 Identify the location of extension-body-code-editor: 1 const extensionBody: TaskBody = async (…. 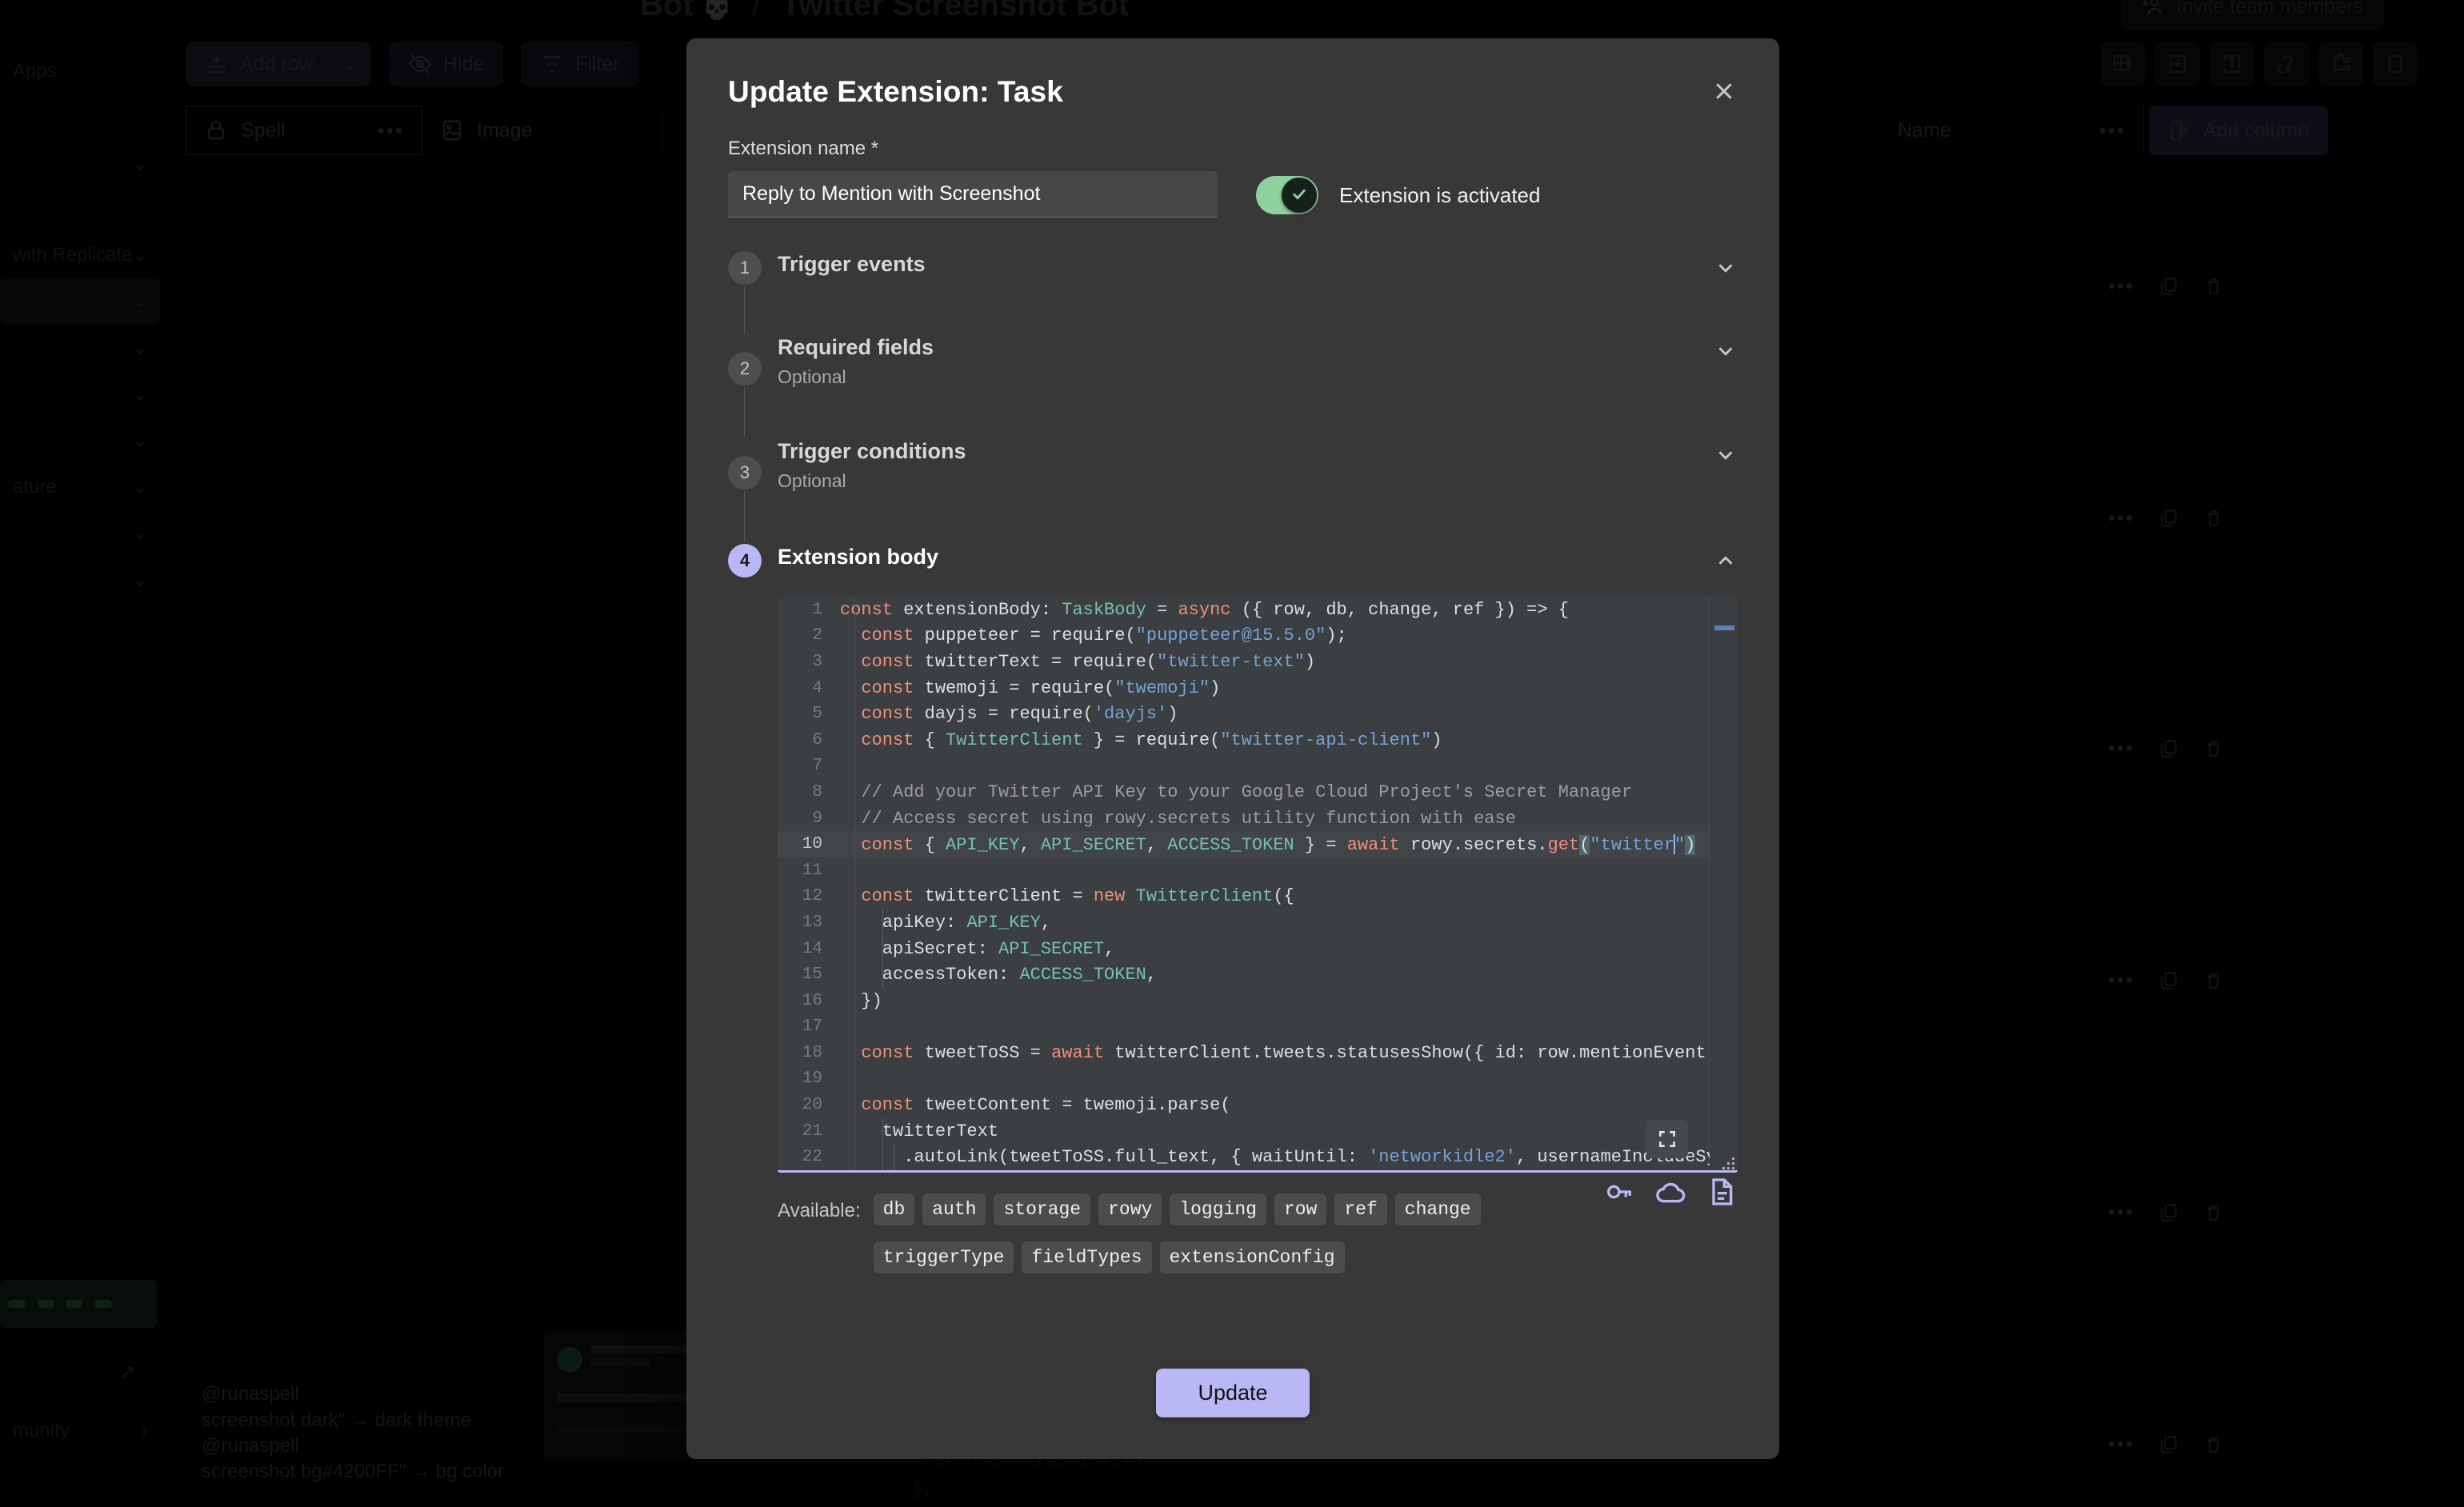
(1258, 885).